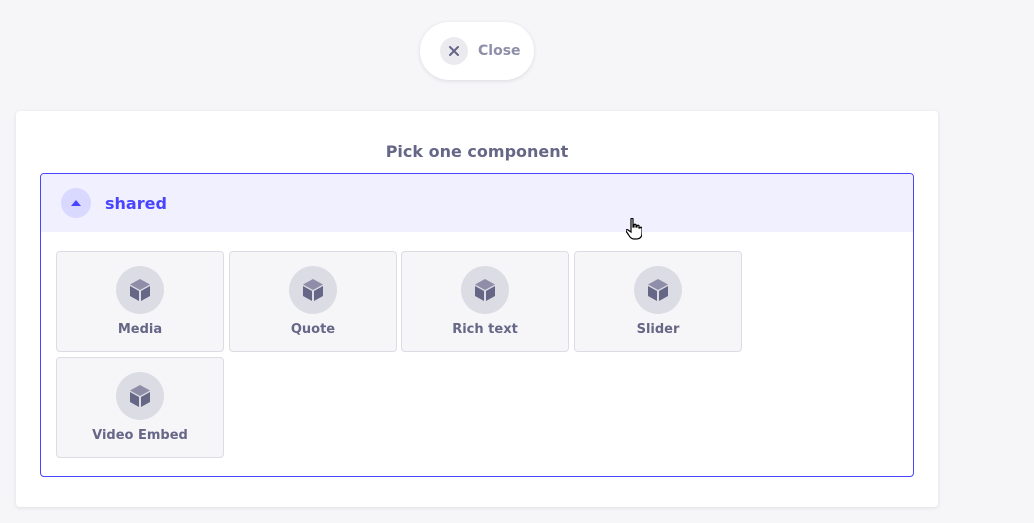  What do you see at coordinates (454, 51) in the screenshot?
I see `close-icon` at bounding box center [454, 51].